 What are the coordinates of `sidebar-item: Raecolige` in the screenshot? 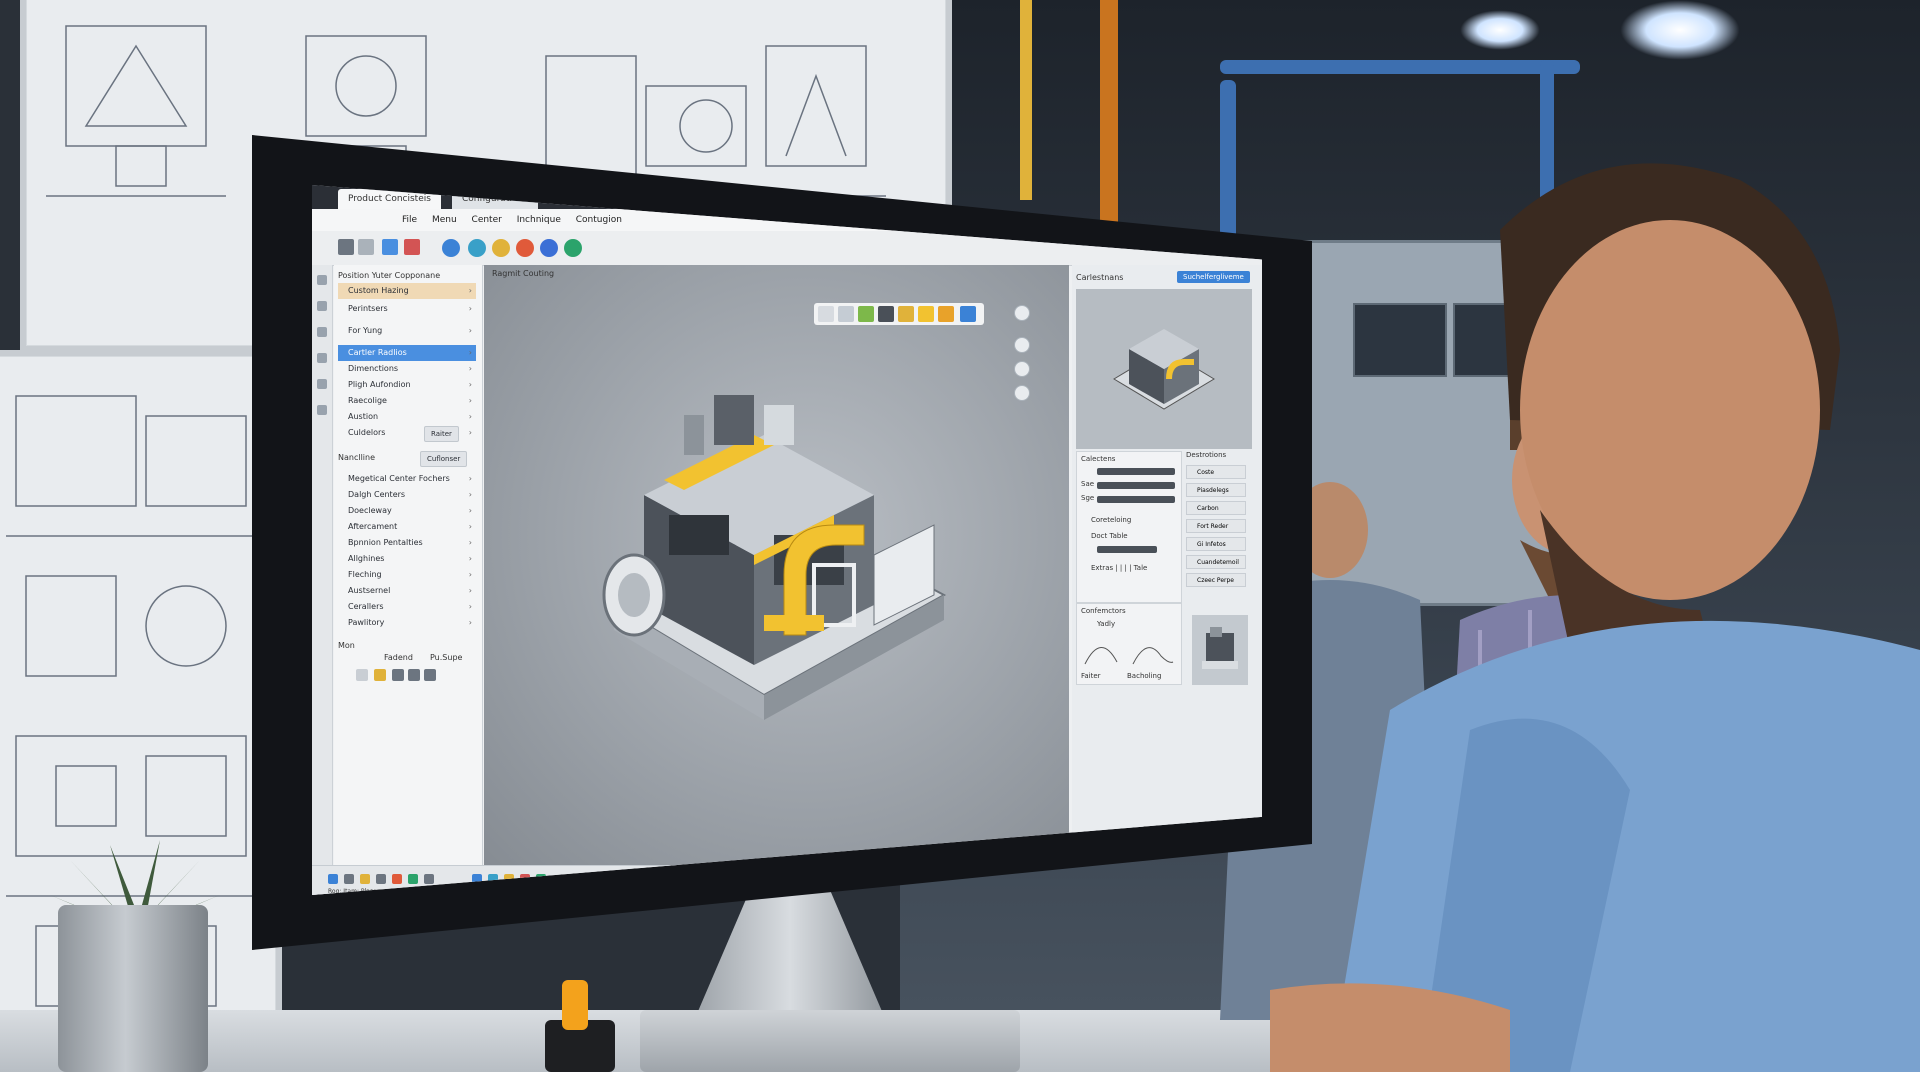 It's located at (407, 401).